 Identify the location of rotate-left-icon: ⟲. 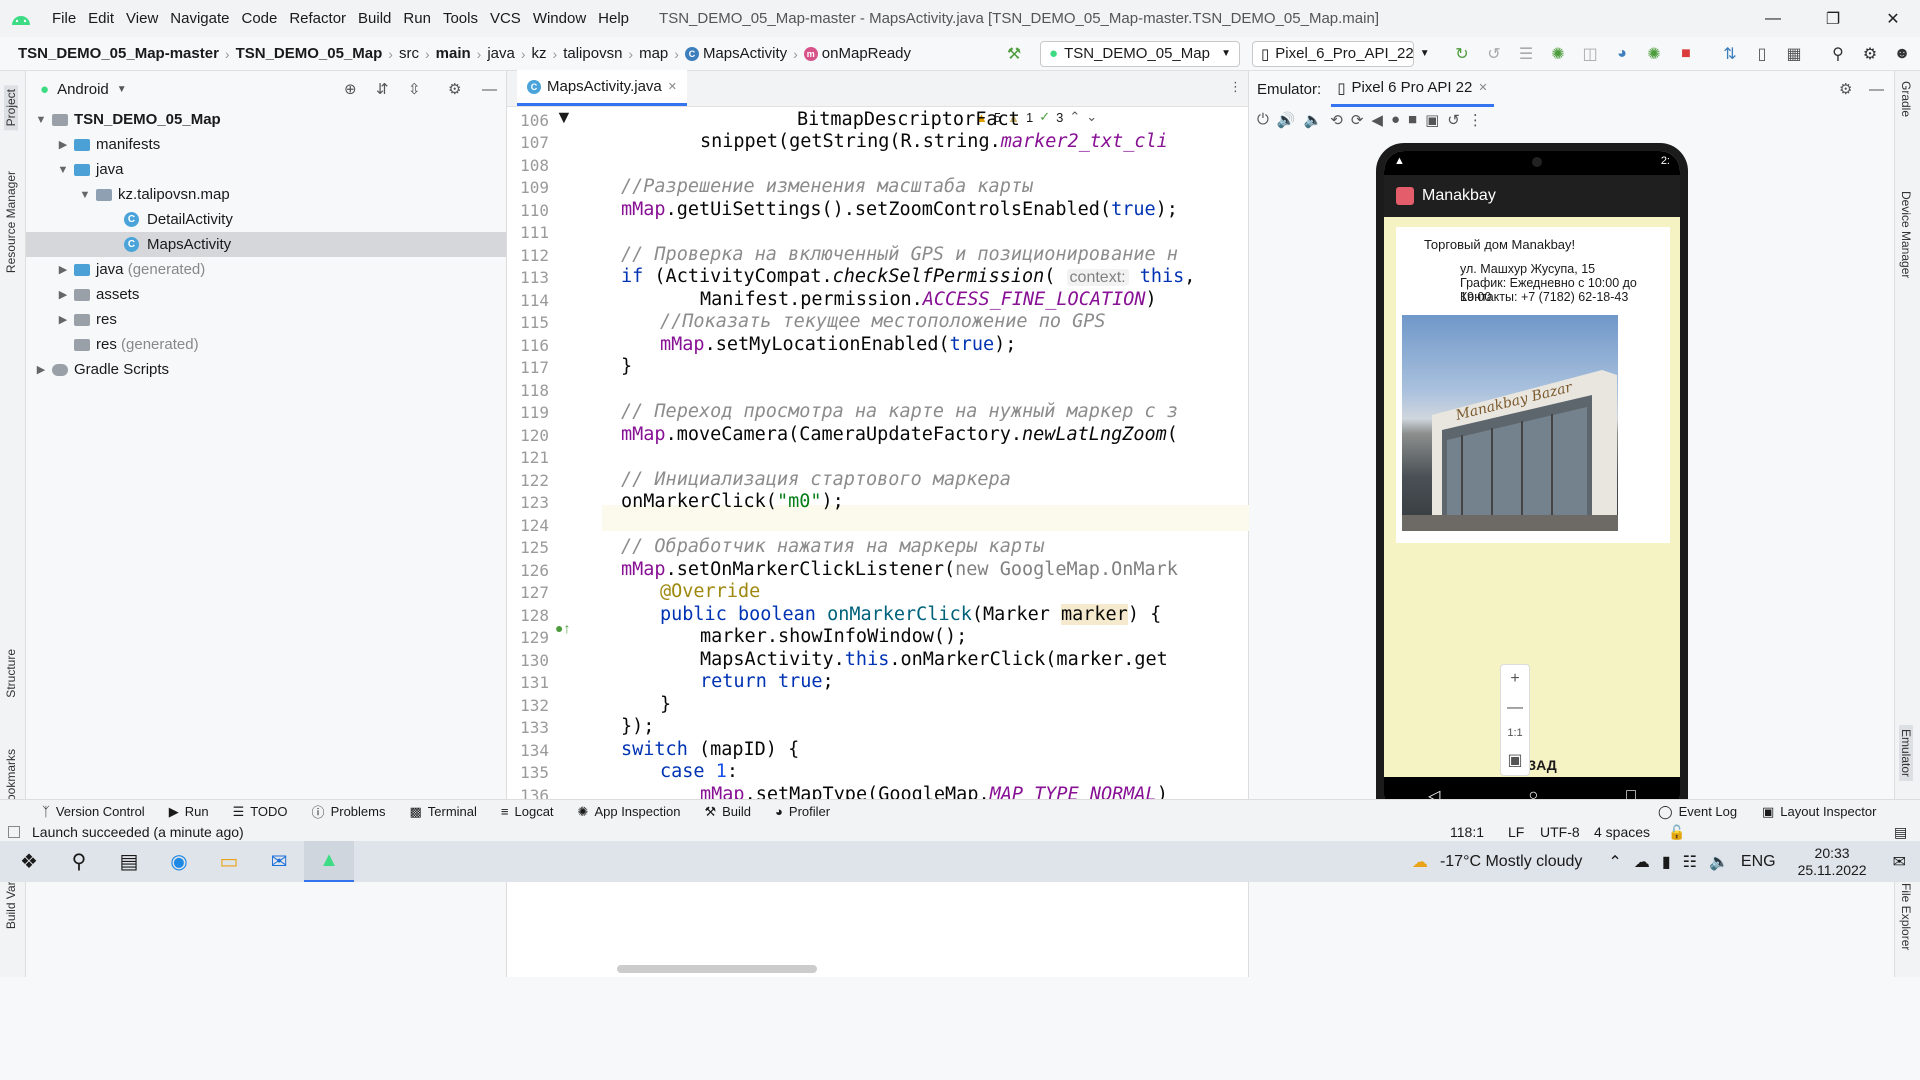
(1336, 120).